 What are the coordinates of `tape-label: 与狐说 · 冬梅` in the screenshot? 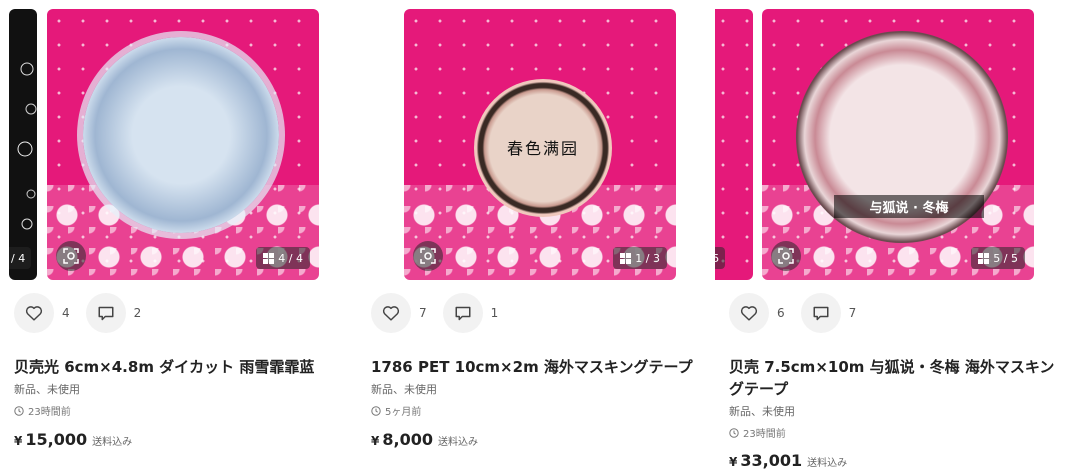 It's located at (909, 206).